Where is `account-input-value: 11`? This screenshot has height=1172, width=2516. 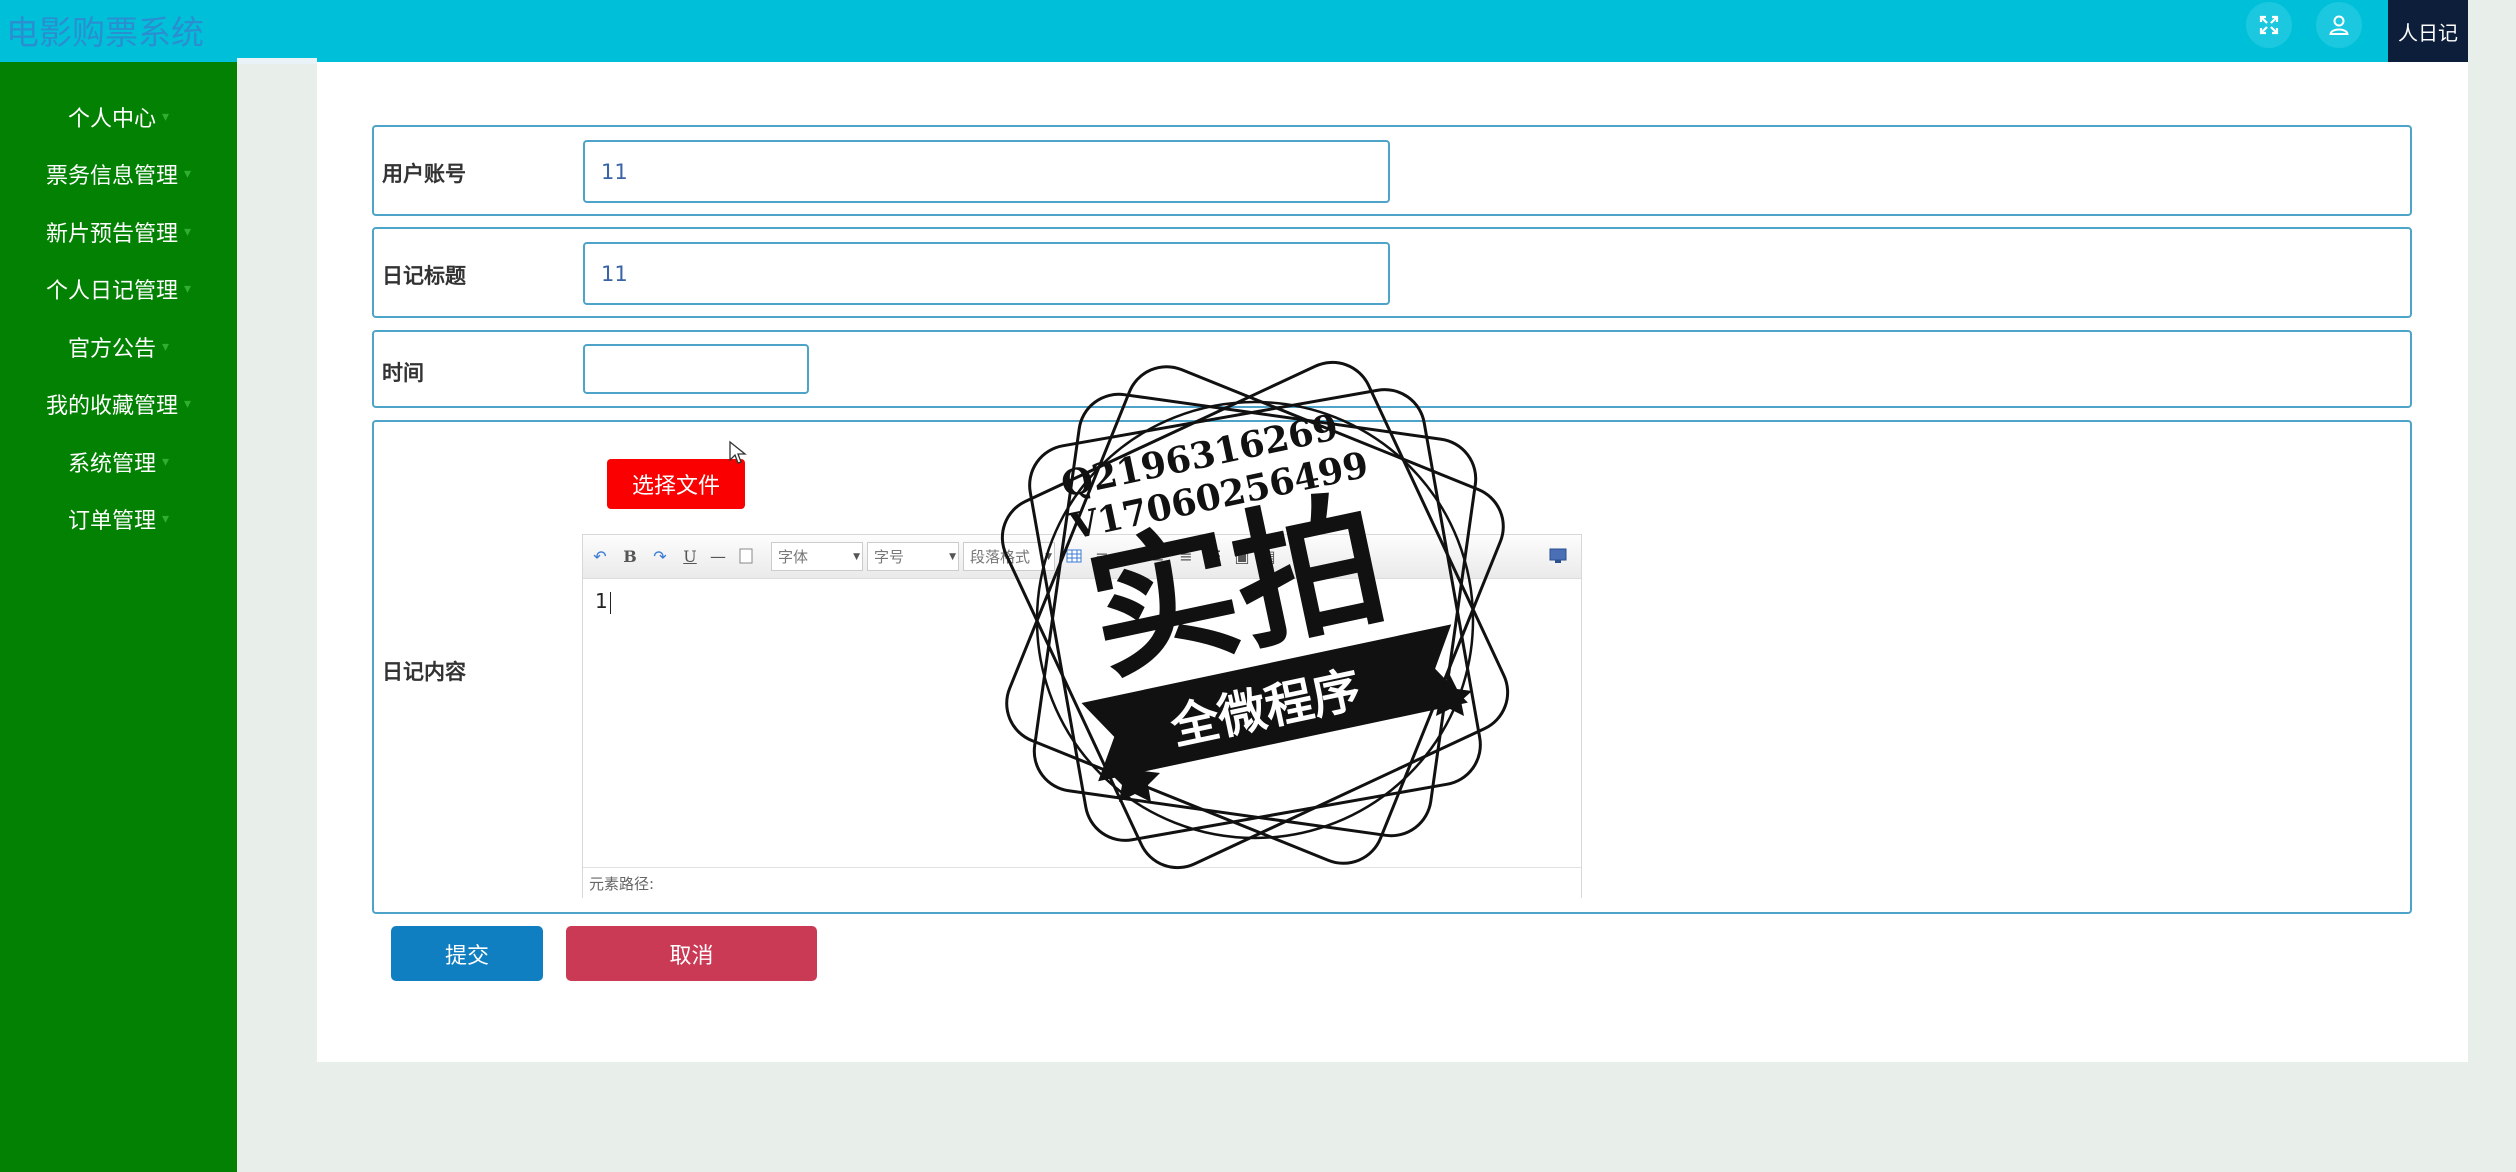 account-input-value: 11 is located at coordinates (614, 171).